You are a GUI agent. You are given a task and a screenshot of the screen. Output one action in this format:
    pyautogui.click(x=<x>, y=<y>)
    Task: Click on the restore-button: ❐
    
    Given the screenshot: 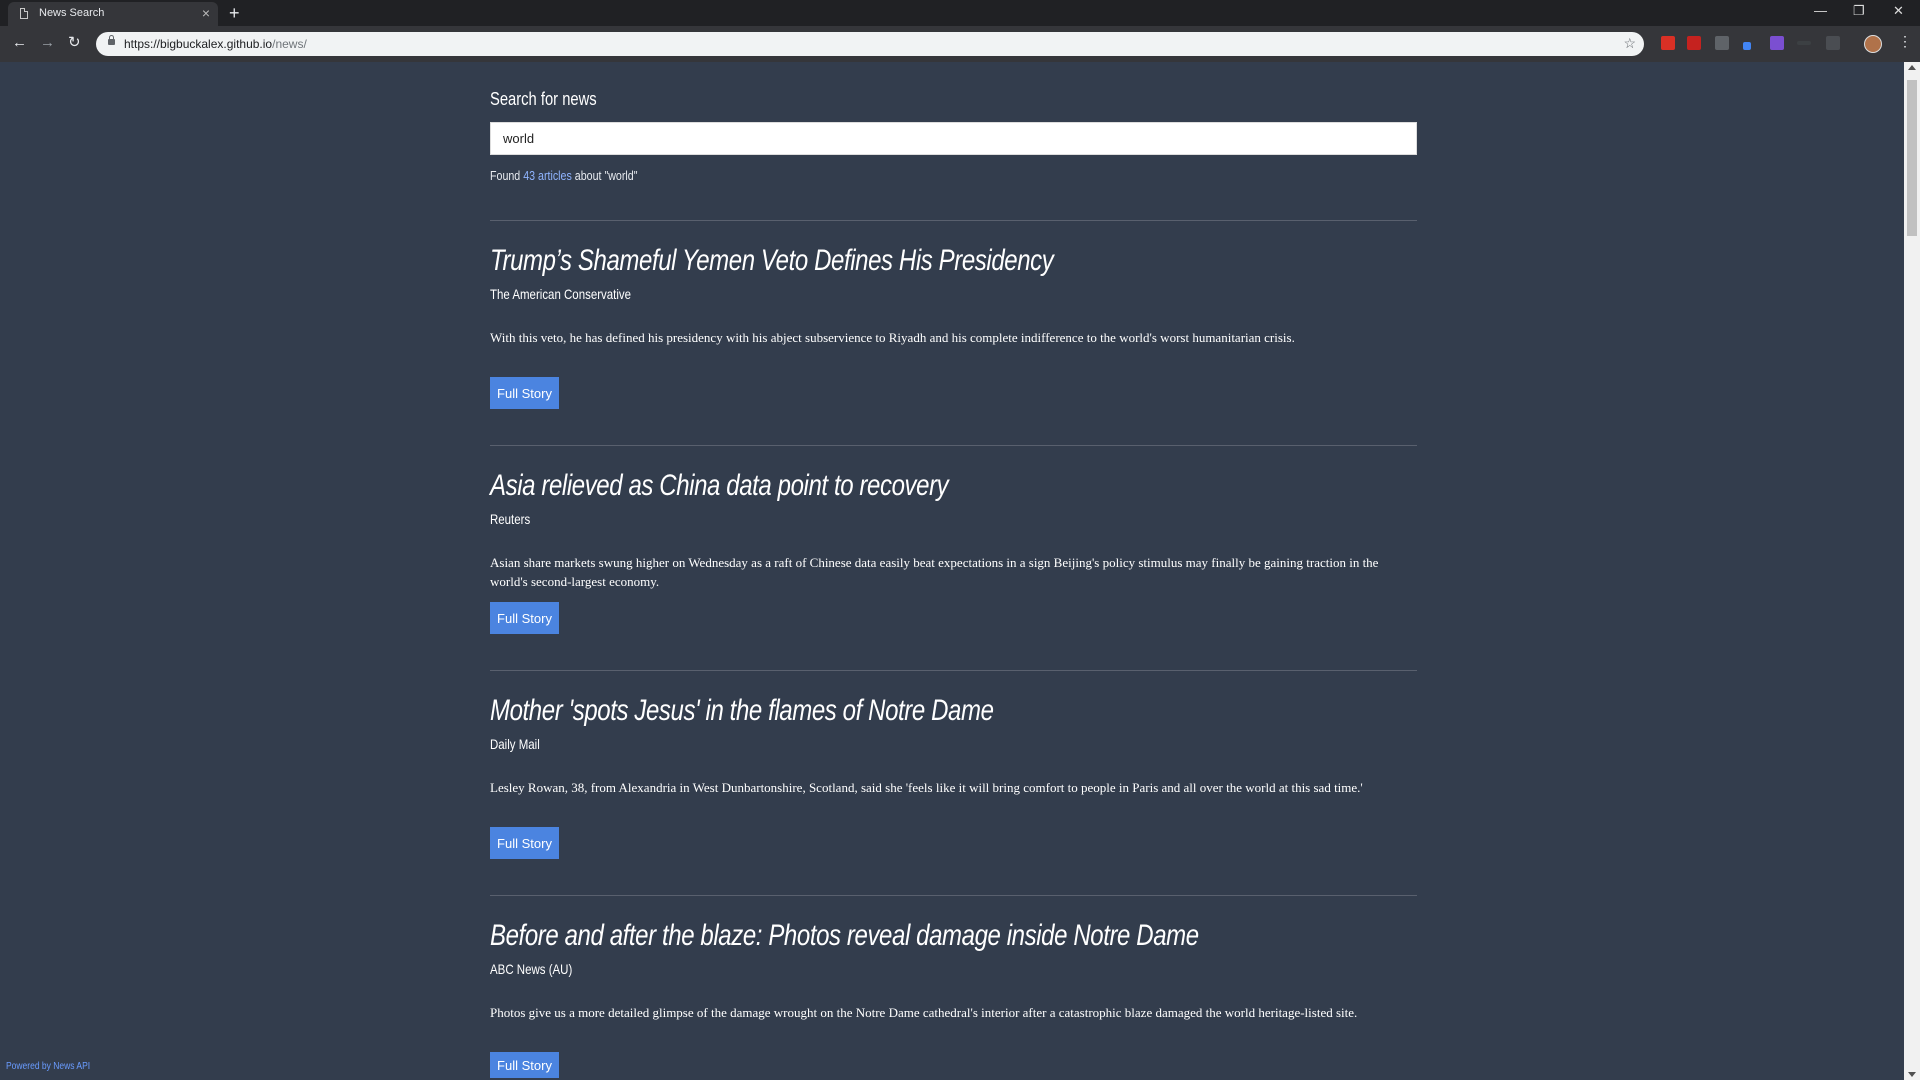 What is the action you would take?
    pyautogui.click(x=1859, y=11)
    